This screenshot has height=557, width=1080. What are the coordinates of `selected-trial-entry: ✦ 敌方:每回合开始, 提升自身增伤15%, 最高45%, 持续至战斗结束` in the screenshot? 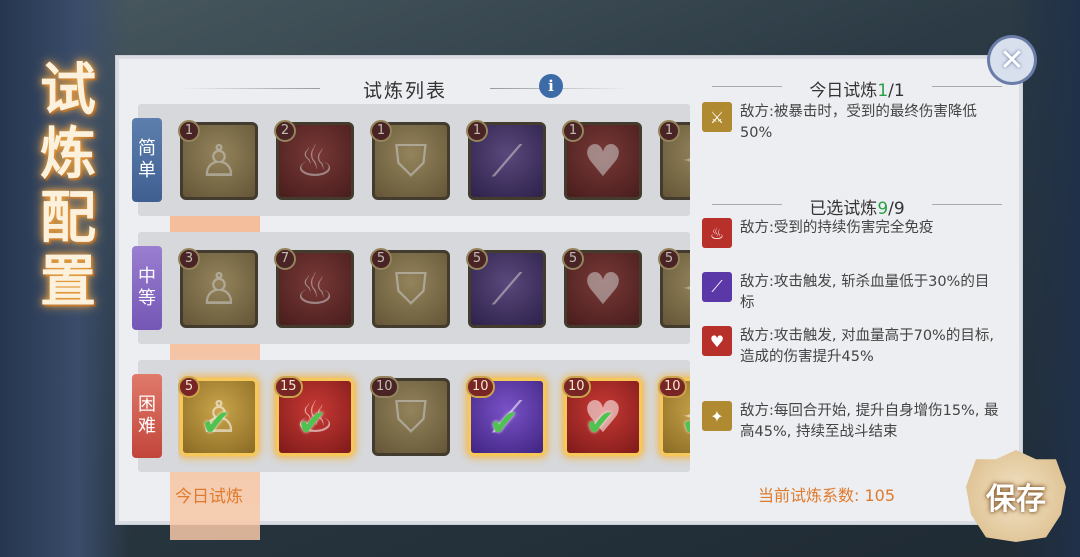 It's located at (852, 422).